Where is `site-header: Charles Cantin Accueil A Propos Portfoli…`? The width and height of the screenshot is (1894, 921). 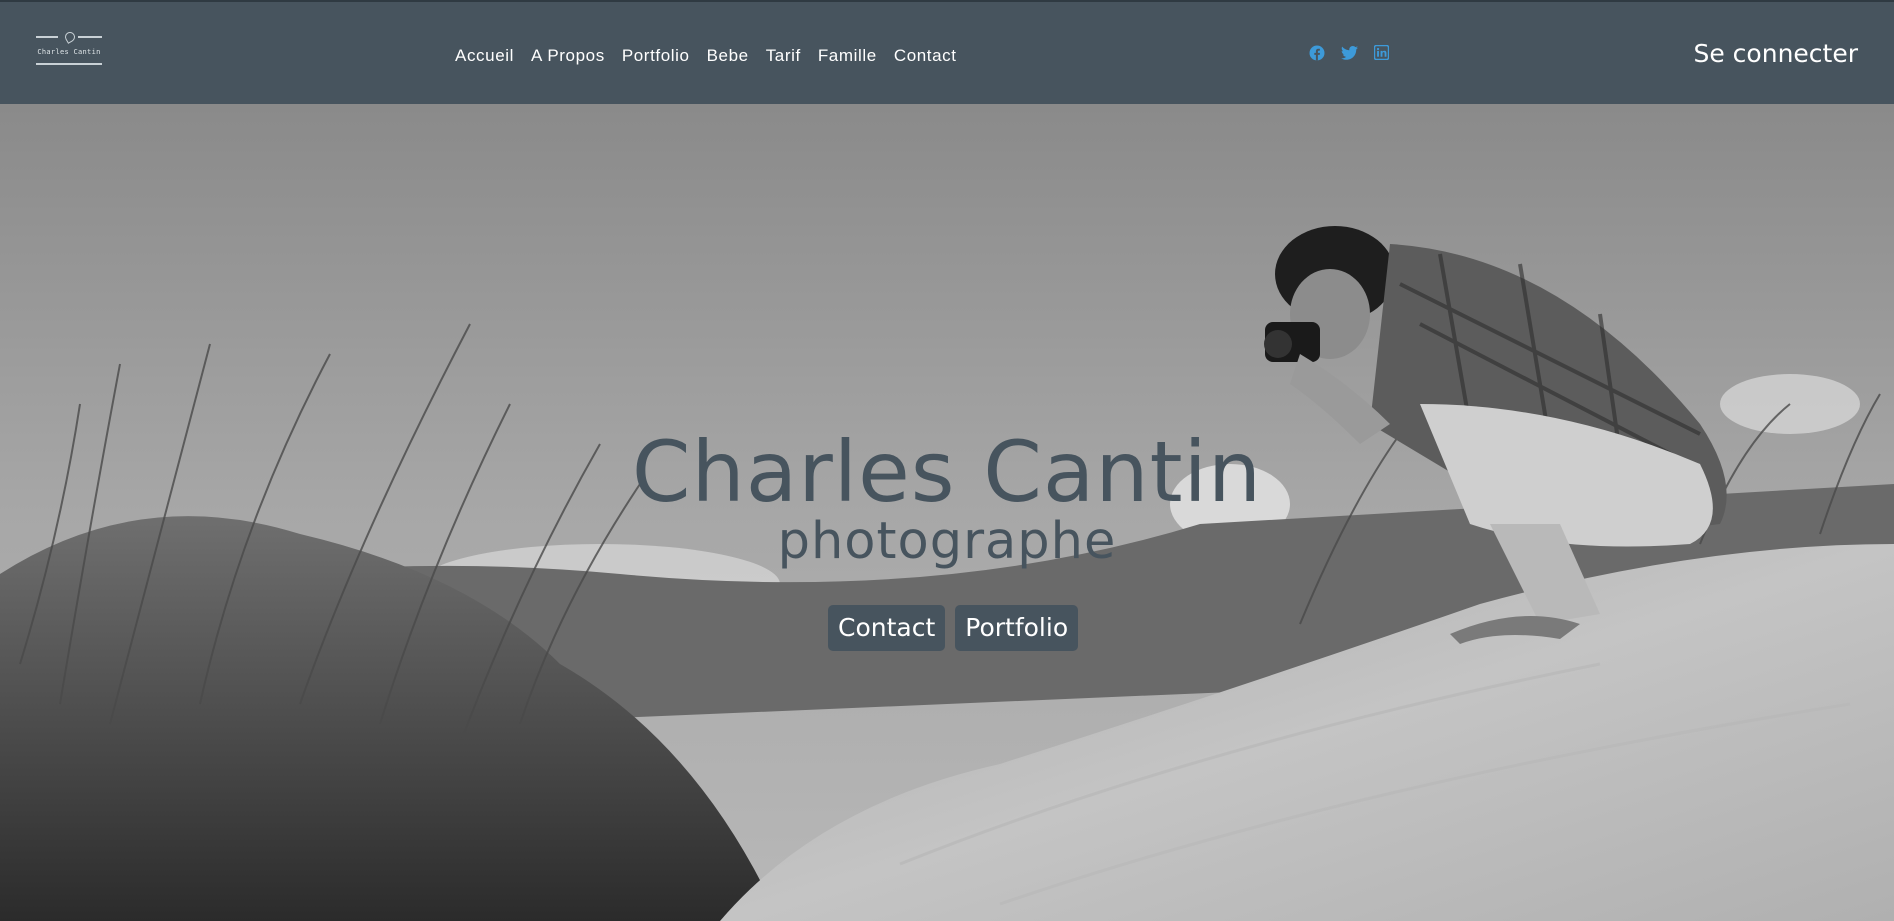
site-header: Charles Cantin Accueil A Propos Portfoli… is located at coordinates (947, 52).